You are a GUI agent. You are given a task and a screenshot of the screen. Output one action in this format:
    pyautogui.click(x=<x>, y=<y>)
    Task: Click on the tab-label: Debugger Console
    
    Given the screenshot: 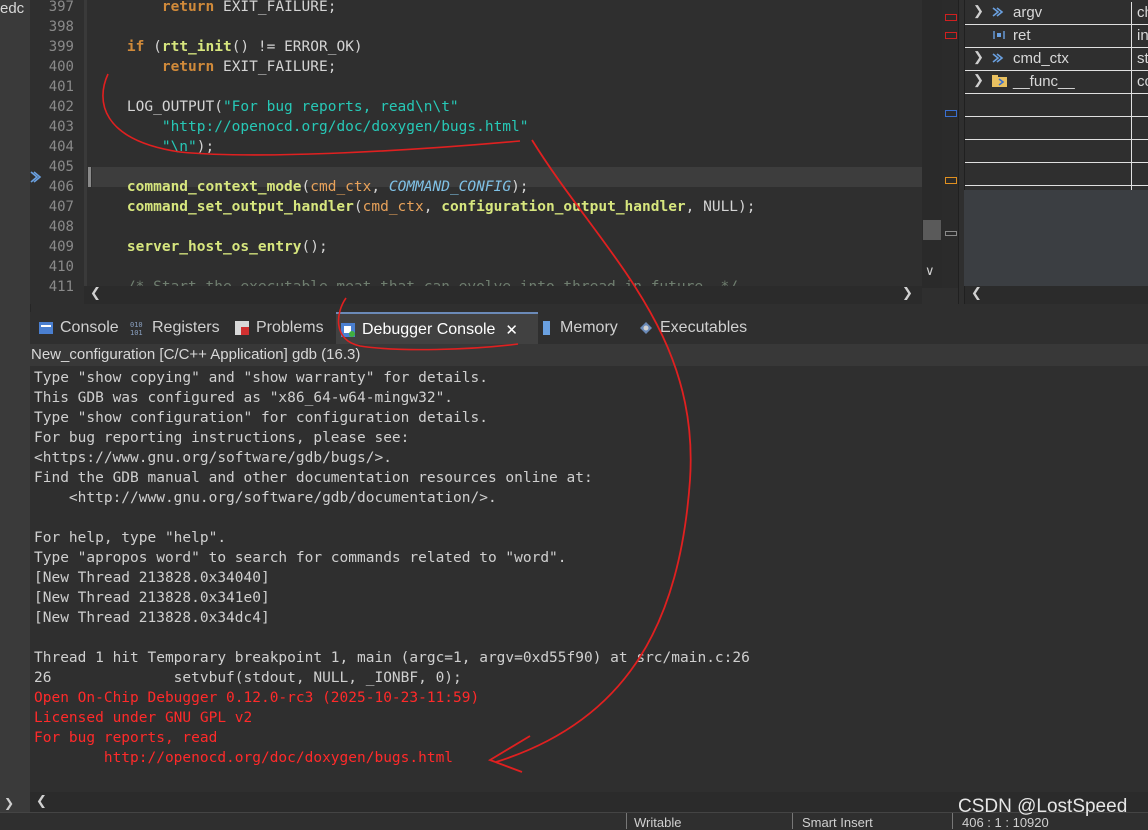 What is the action you would take?
    pyautogui.click(x=429, y=329)
    